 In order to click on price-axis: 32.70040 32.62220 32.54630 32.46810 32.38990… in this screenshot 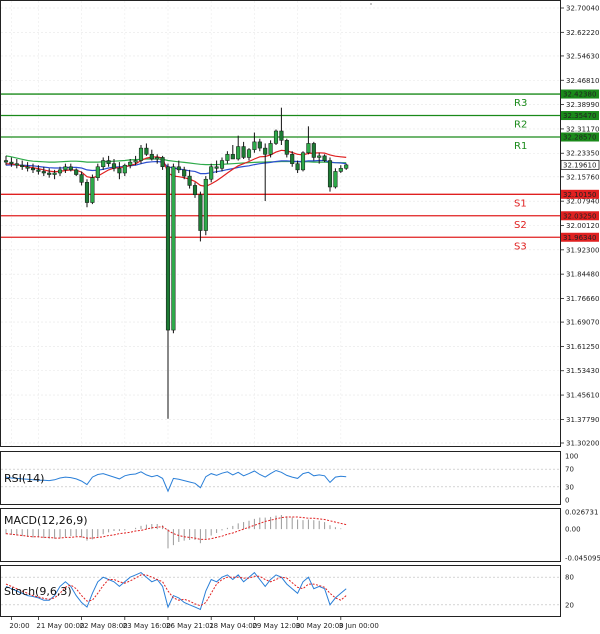, I will do `click(579, 226)`.